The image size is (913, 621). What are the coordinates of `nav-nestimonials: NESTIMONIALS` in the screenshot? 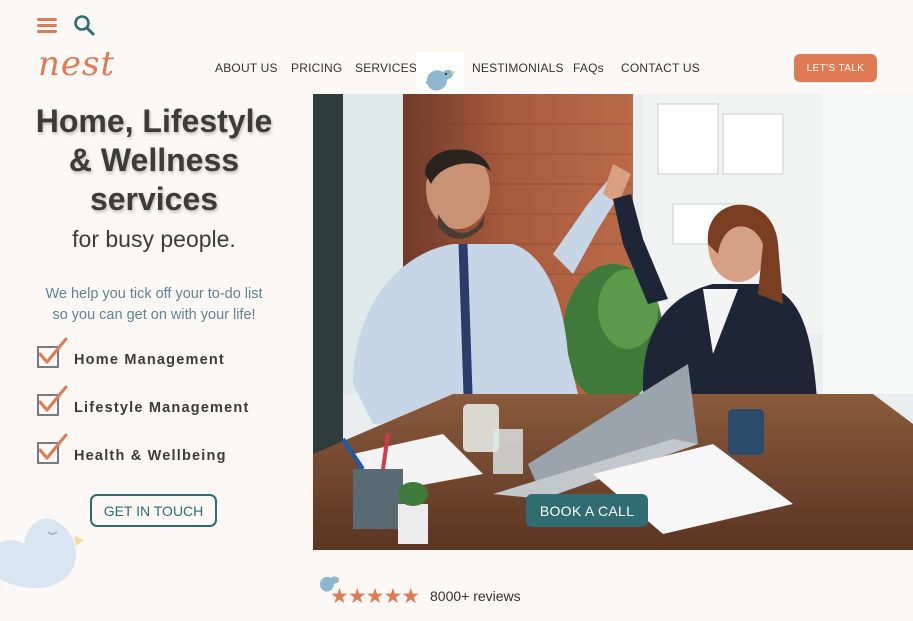 It's located at (518, 68).